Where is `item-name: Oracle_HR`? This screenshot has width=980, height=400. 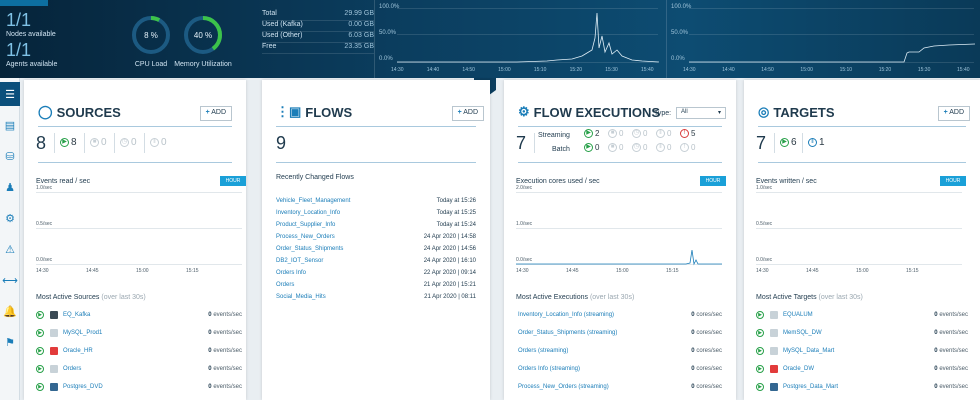
item-name: Oracle_HR is located at coordinates (78, 351).